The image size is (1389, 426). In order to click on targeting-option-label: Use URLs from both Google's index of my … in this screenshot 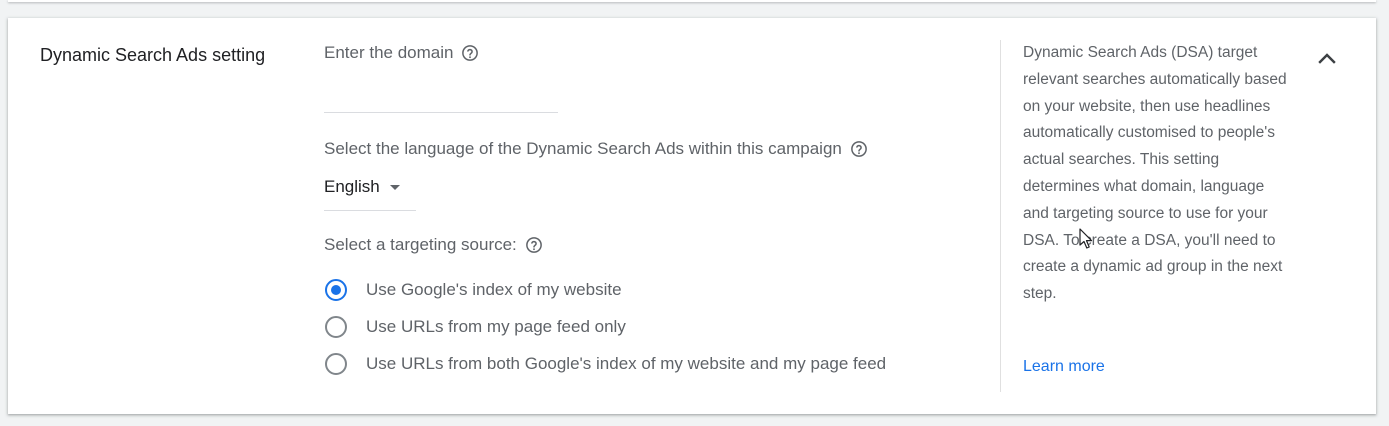, I will do `click(626, 363)`.